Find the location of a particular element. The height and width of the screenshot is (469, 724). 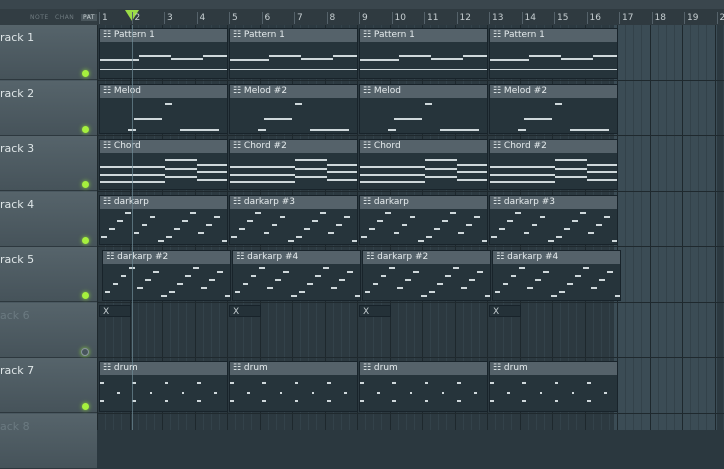

close-icon: X is located at coordinates (366, 312).